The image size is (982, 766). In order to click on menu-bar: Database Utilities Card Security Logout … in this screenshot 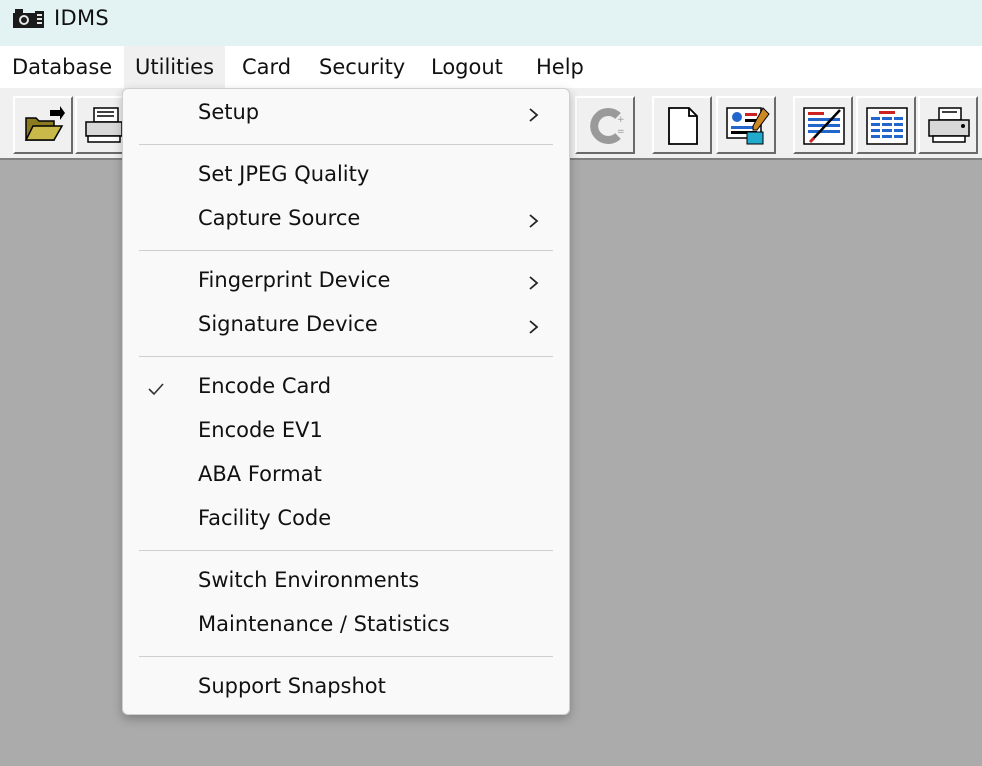, I will do `click(491, 67)`.